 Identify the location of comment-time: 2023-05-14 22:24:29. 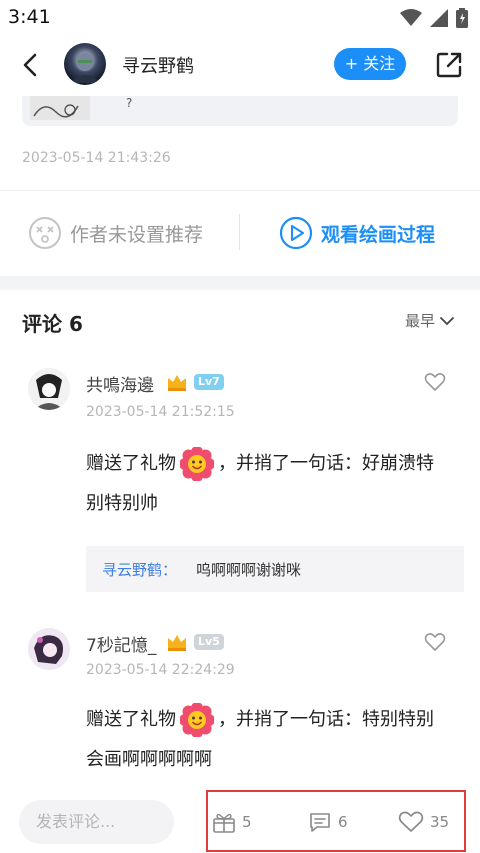
(160, 670).